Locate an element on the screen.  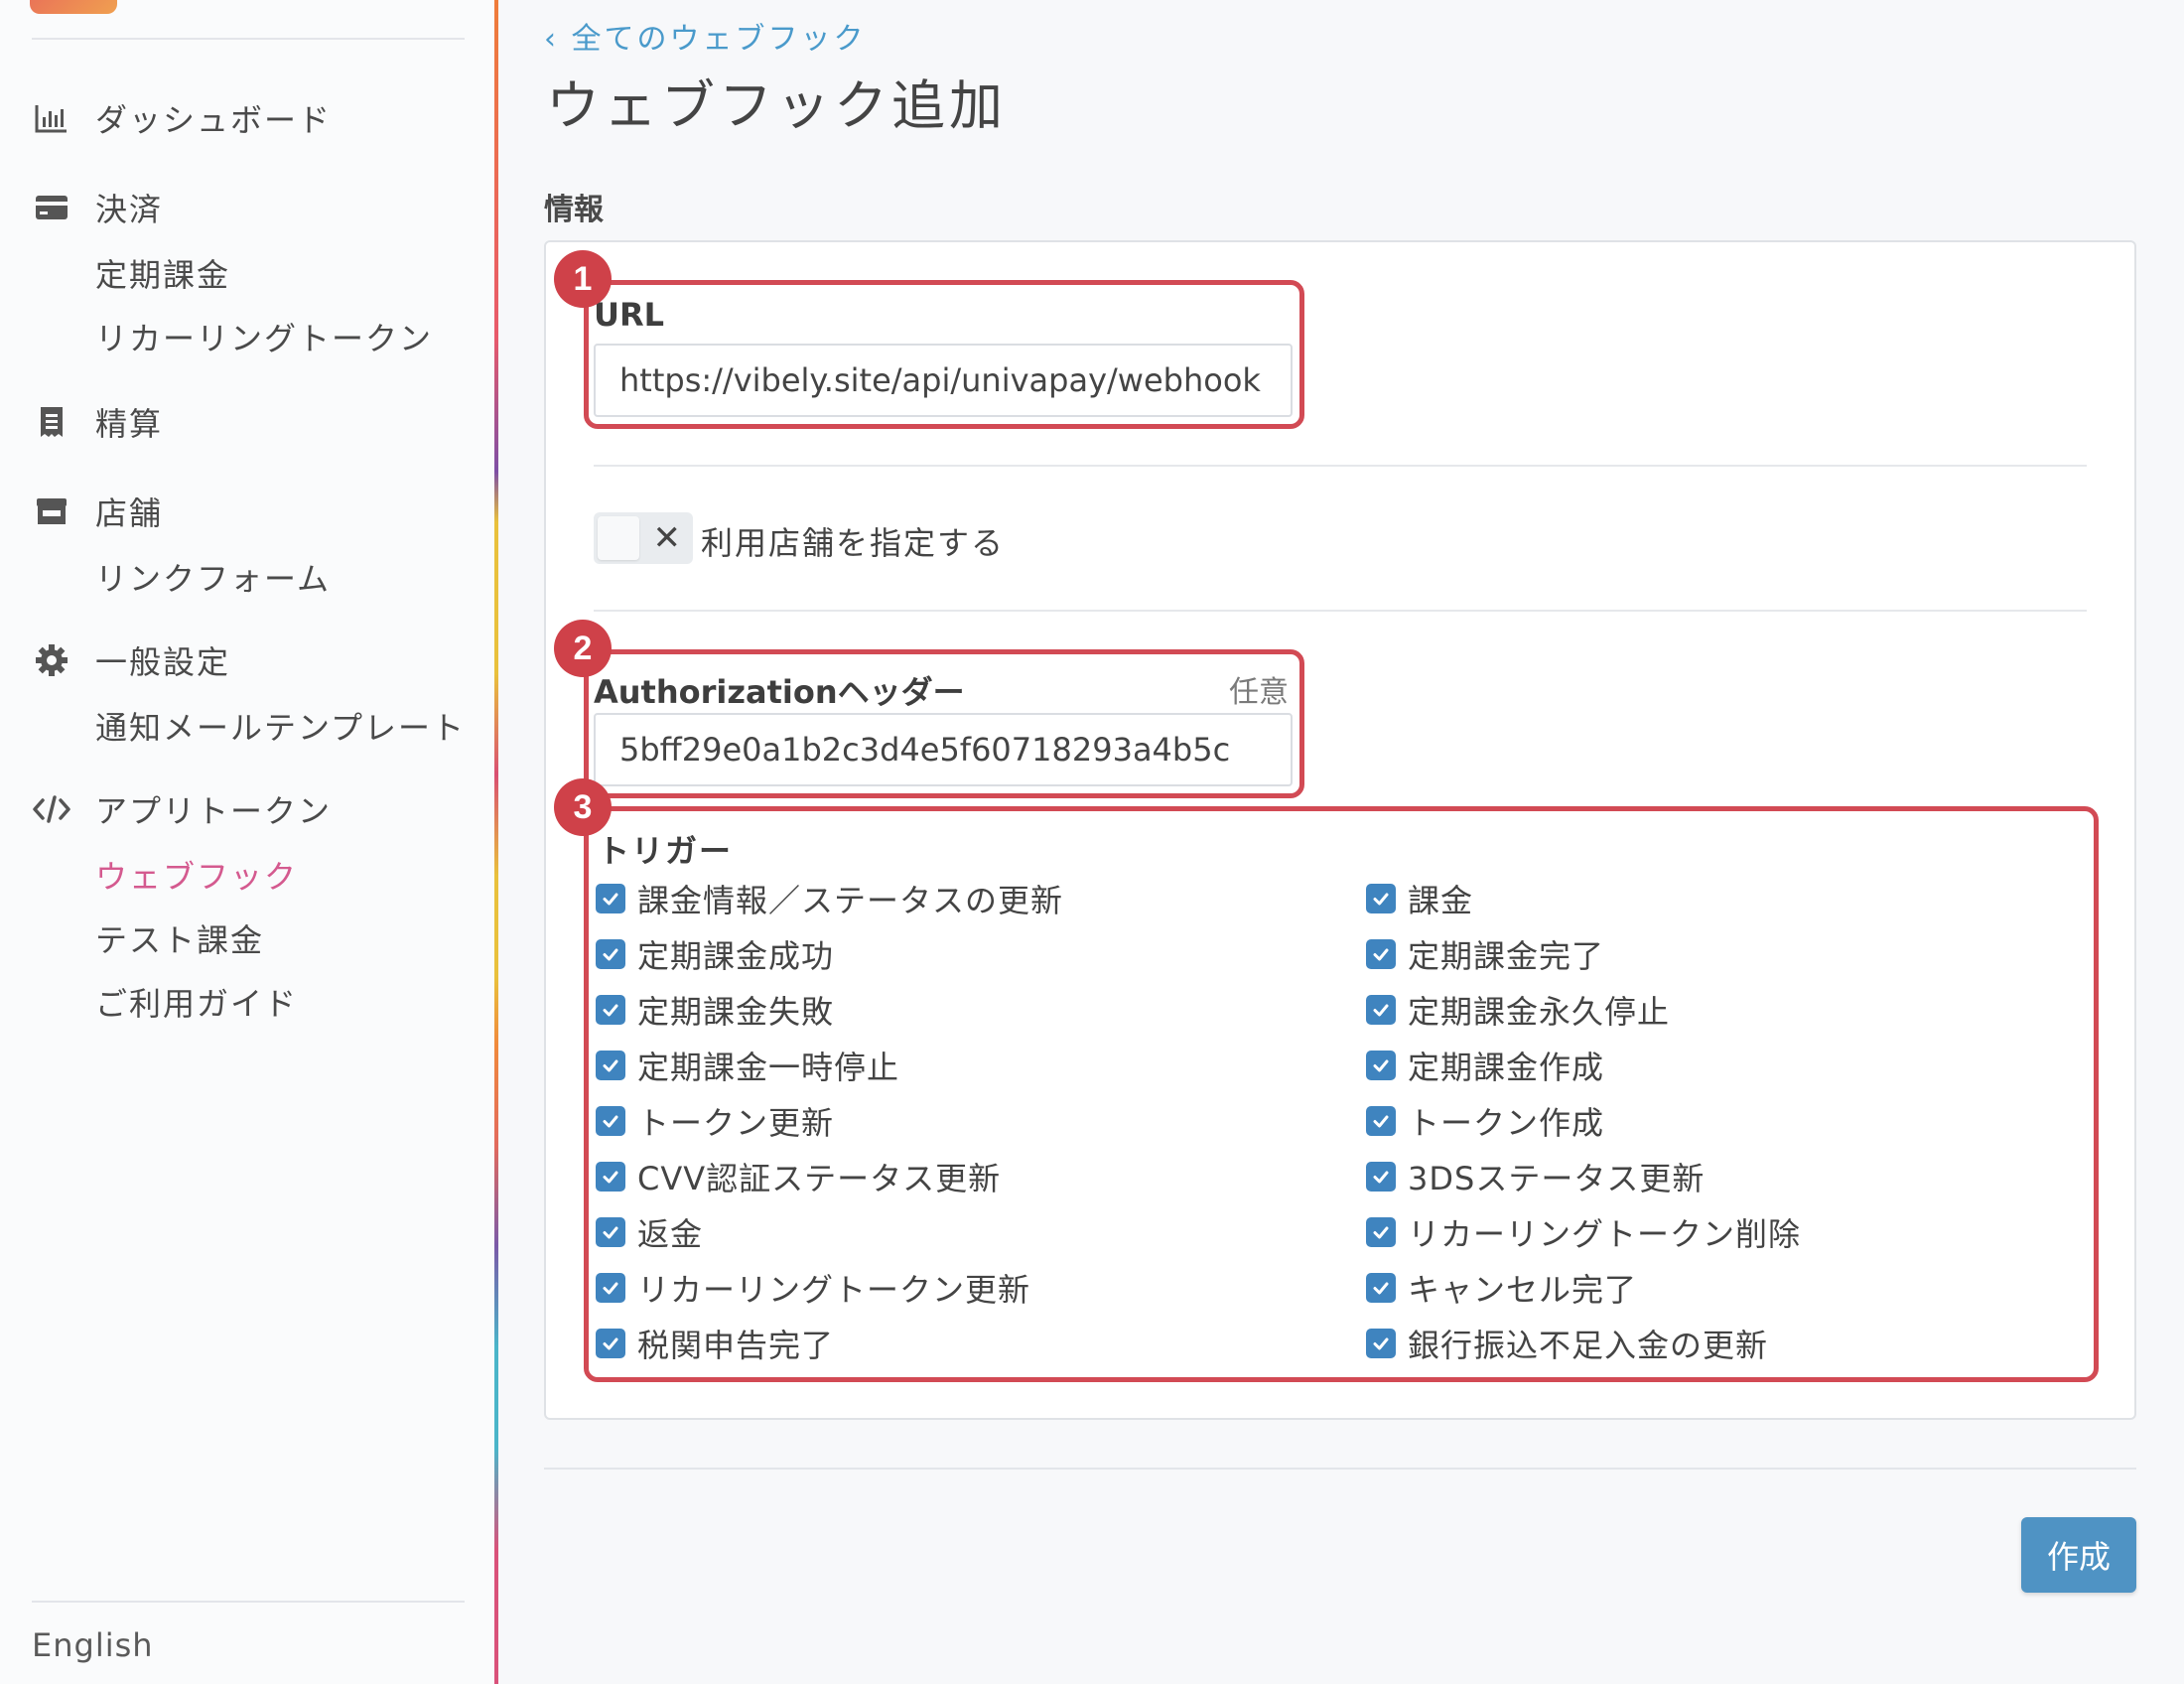
sidebar-item-webhooks: ウェブフック is located at coordinates (196, 875).